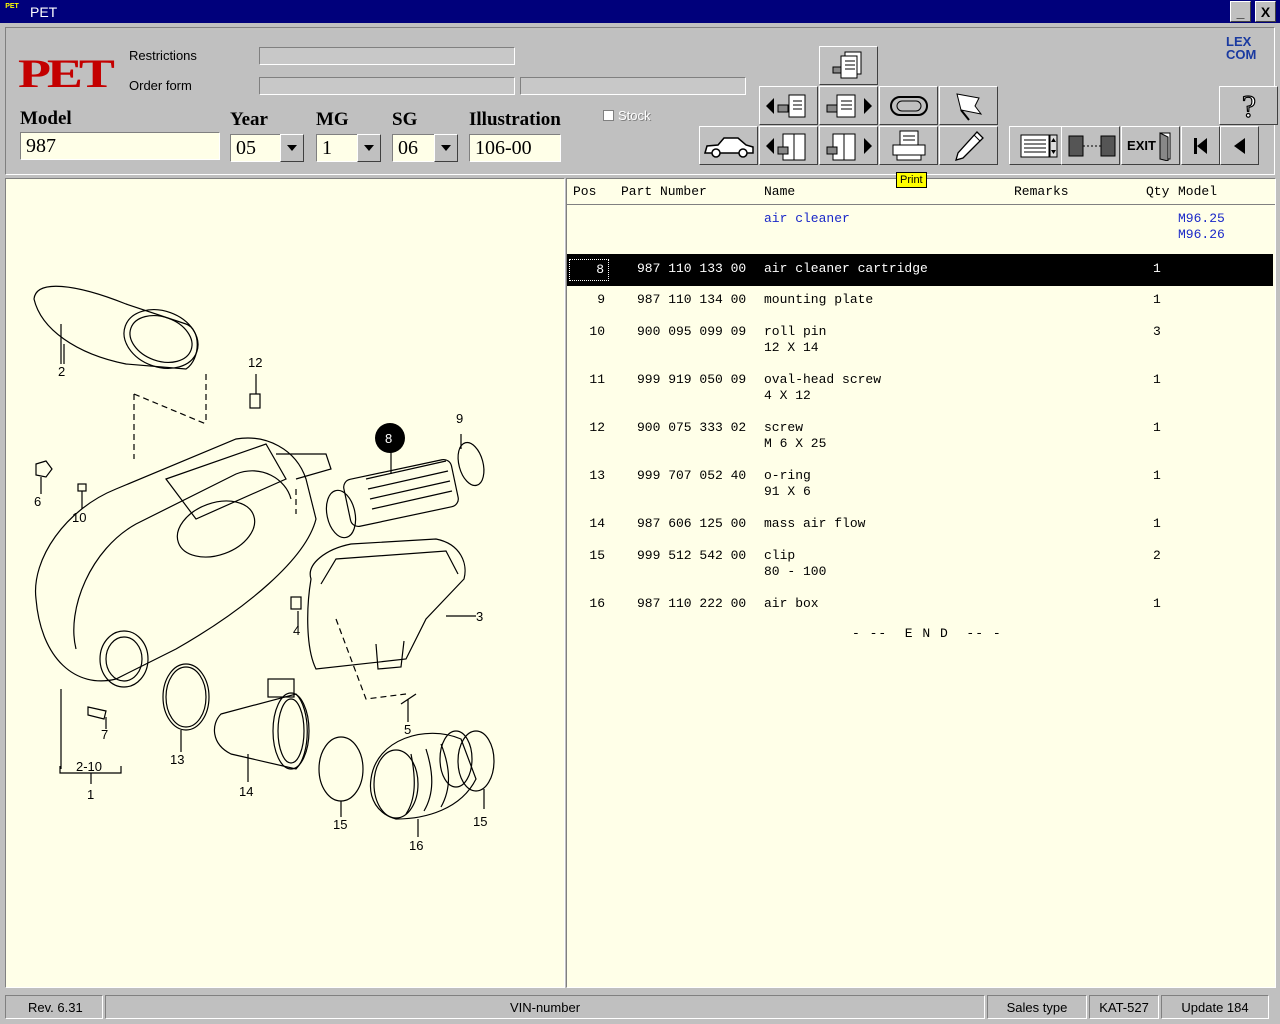  I want to click on edit-button, so click(968, 145).